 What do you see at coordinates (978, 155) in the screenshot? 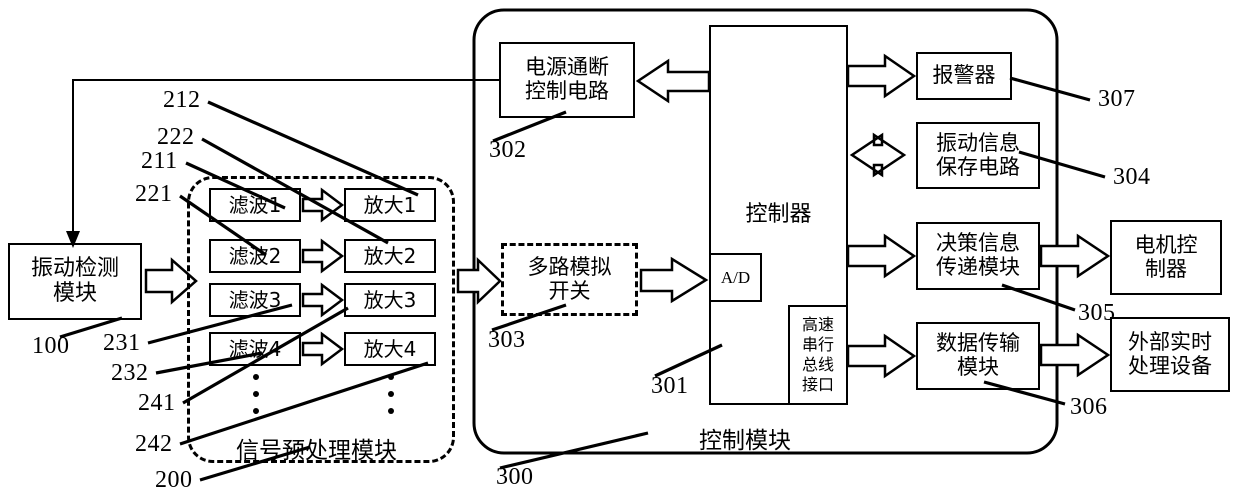
I see `vibration-info-storage-circuit-box: 振动信息 保存电路` at bounding box center [978, 155].